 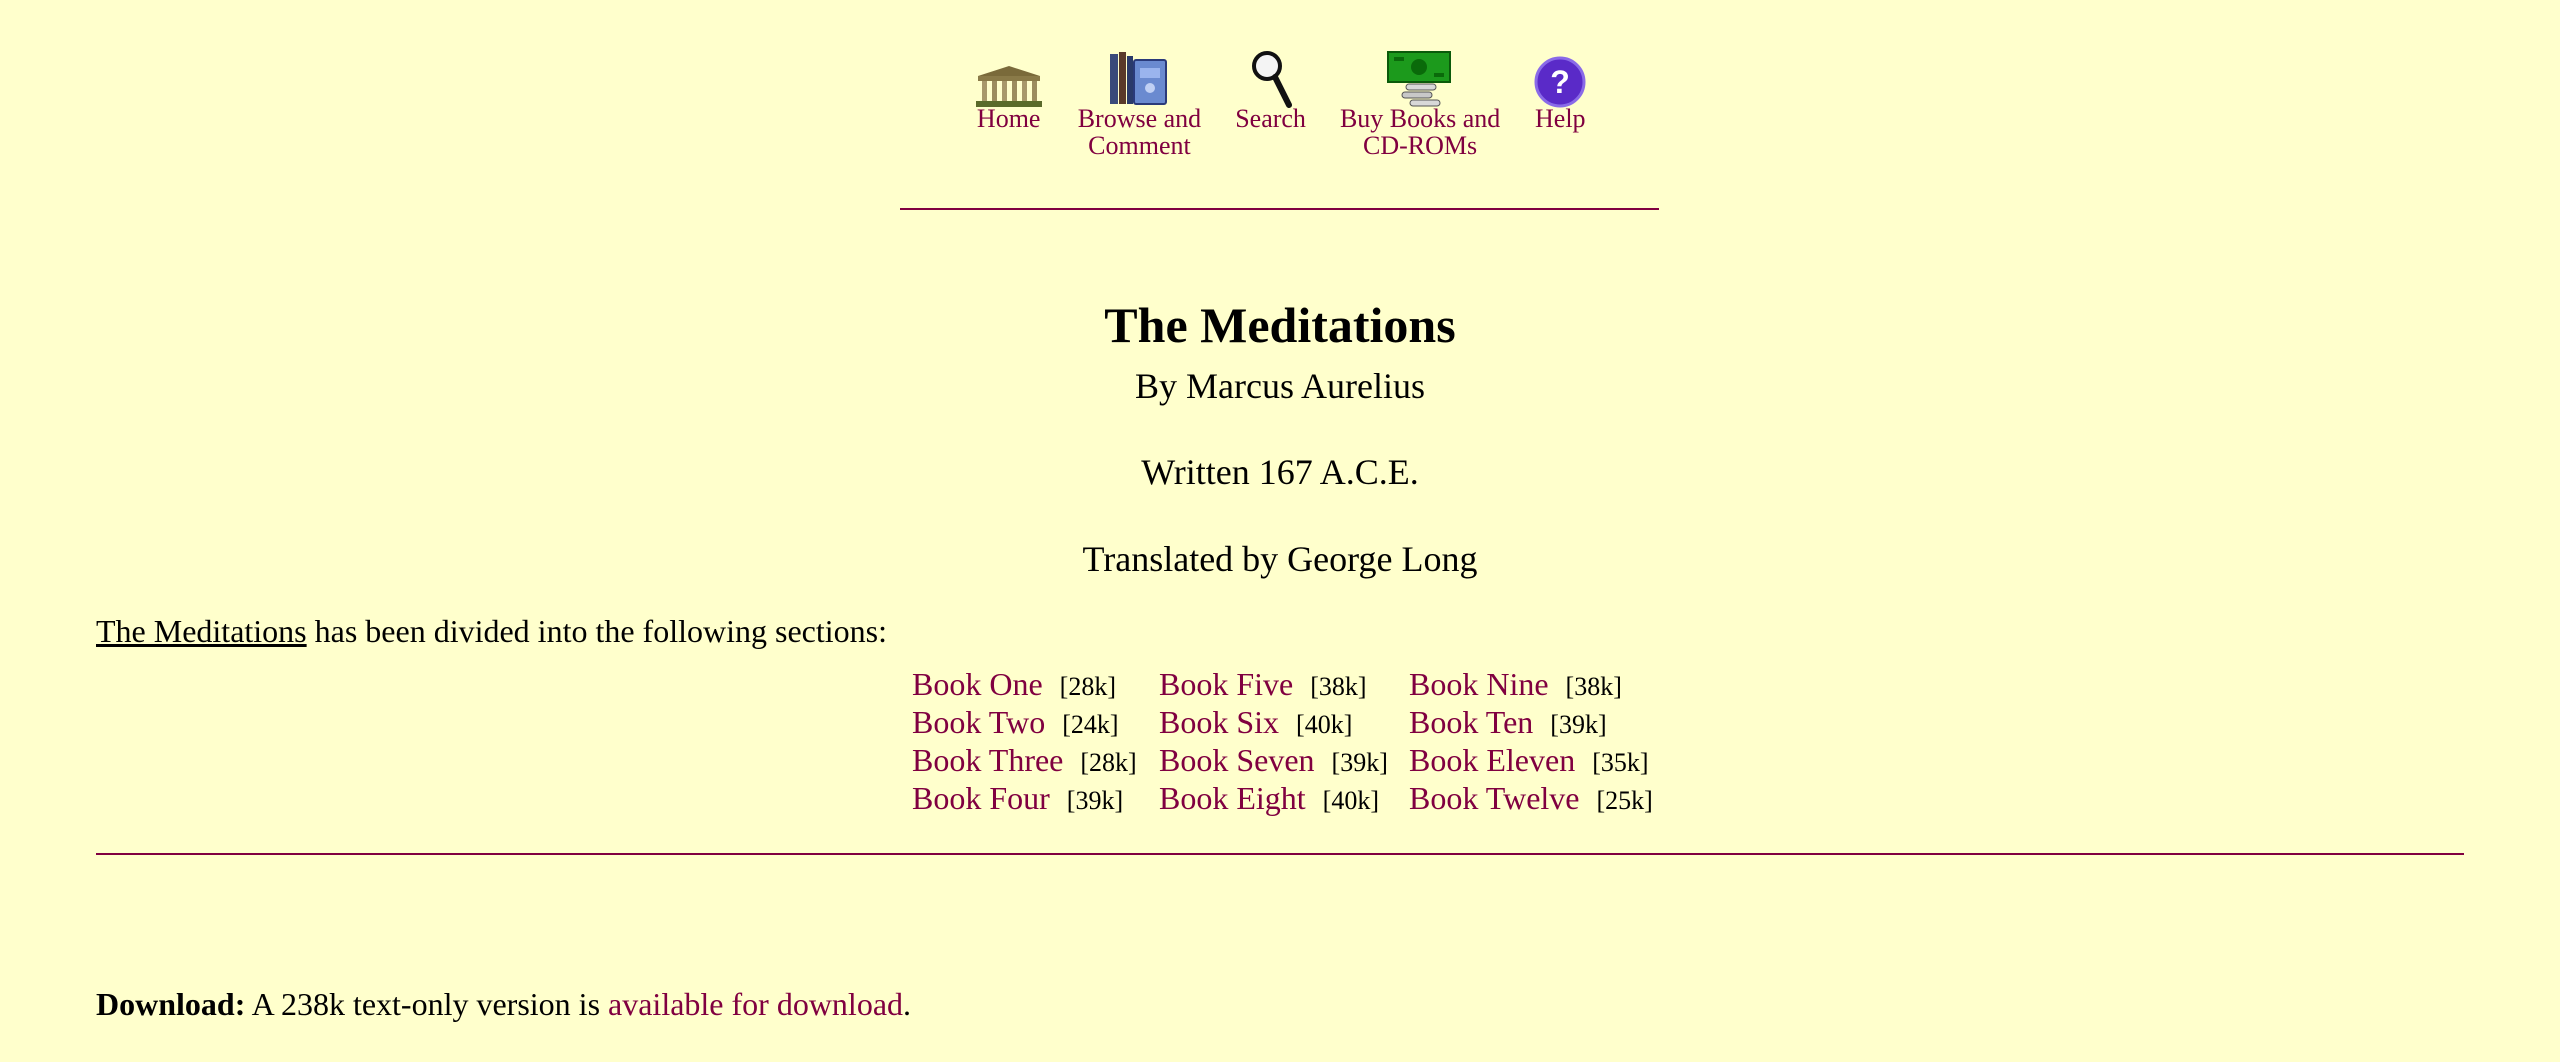 I want to click on home-temple-icon, so click(x=1009, y=77).